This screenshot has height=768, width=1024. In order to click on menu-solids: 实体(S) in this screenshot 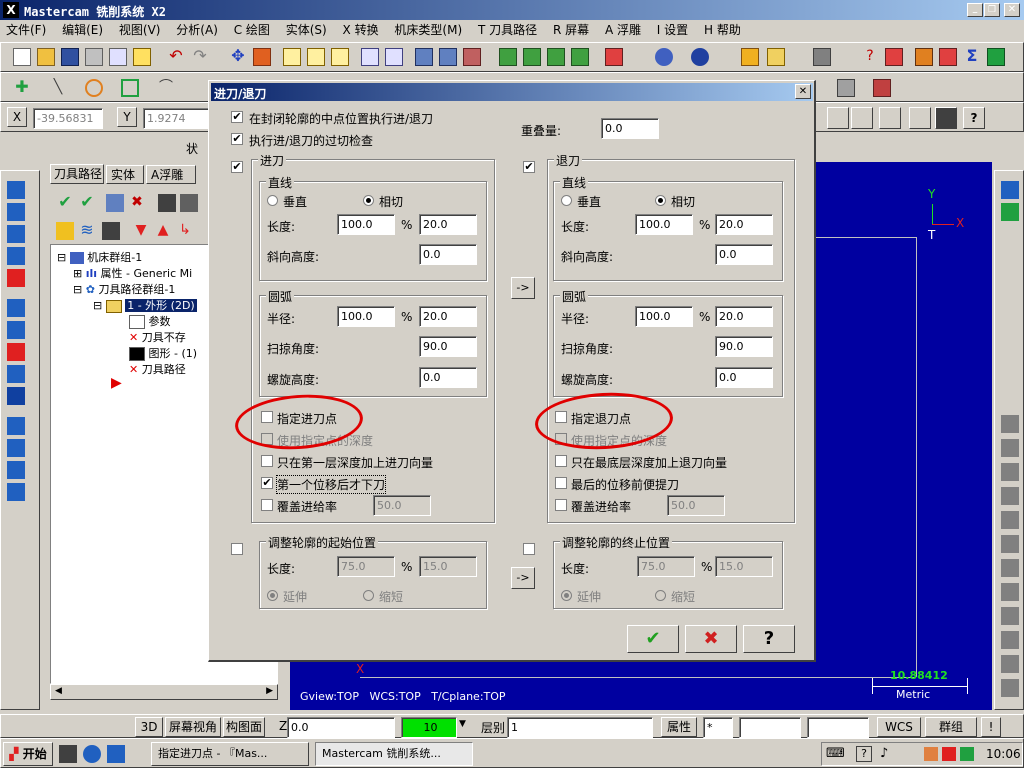, I will do `click(306, 30)`.